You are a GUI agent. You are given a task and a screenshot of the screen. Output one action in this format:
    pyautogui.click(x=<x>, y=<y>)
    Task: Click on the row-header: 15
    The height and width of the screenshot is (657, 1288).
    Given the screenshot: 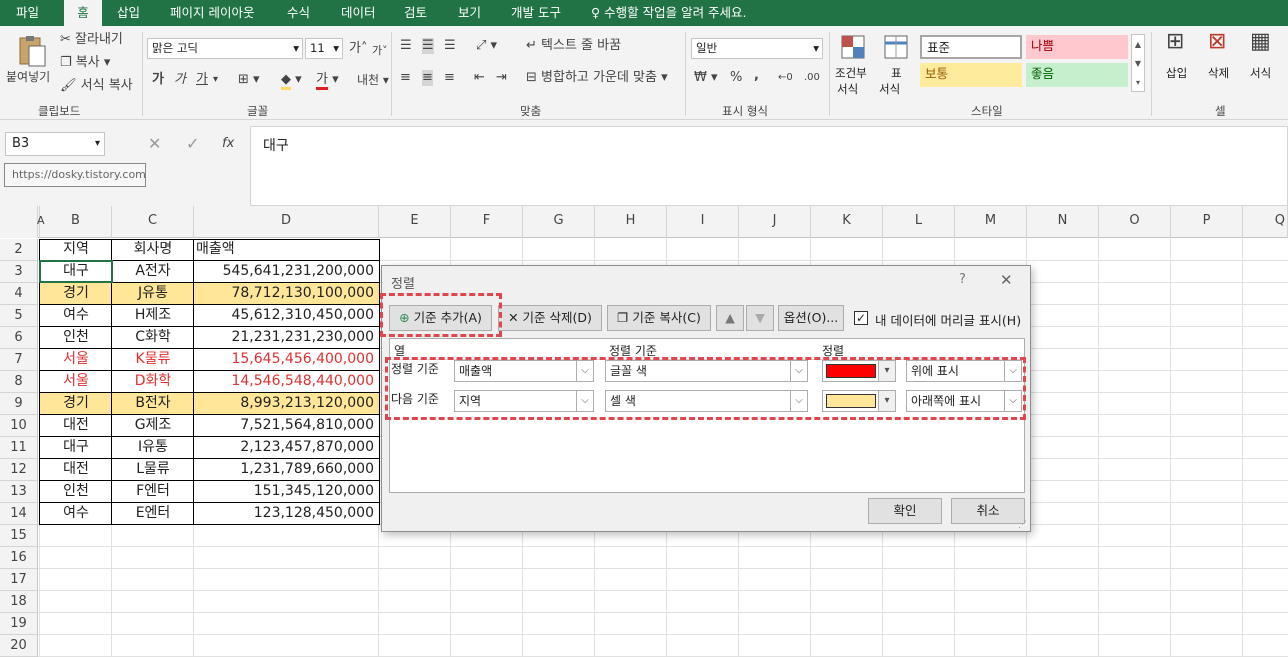 What is the action you would take?
    pyautogui.click(x=19, y=536)
    